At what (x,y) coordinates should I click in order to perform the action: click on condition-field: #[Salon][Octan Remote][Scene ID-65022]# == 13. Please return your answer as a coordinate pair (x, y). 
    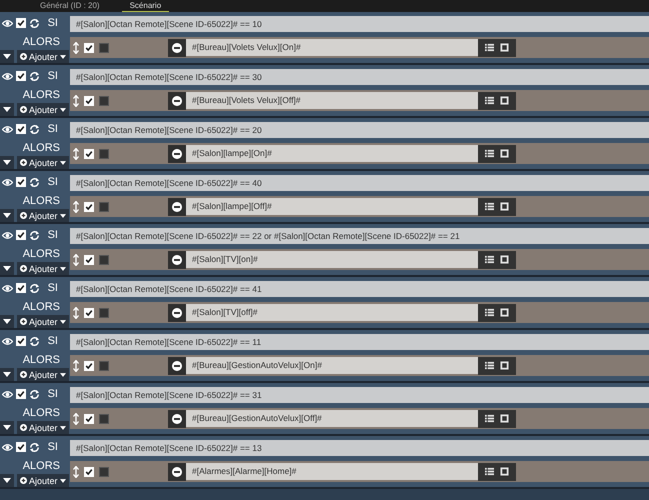
    Looking at the image, I should click on (359, 448).